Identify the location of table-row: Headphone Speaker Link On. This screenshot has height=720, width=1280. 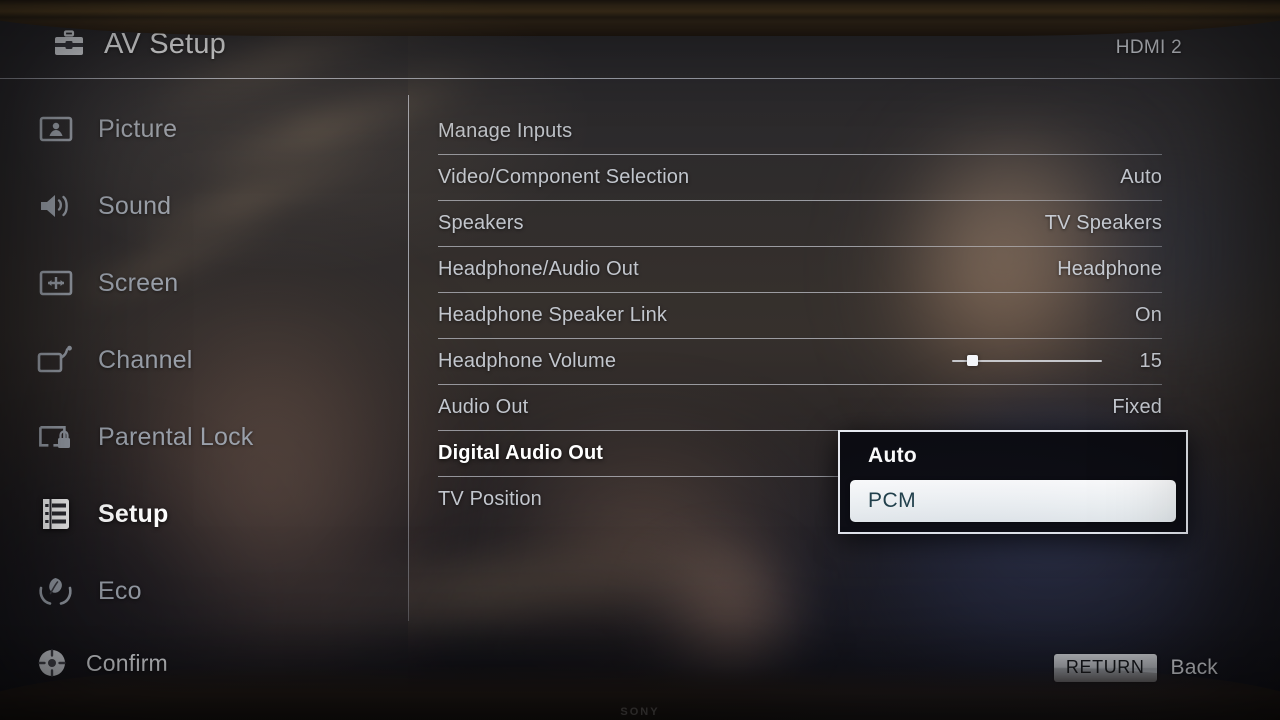
(800, 315).